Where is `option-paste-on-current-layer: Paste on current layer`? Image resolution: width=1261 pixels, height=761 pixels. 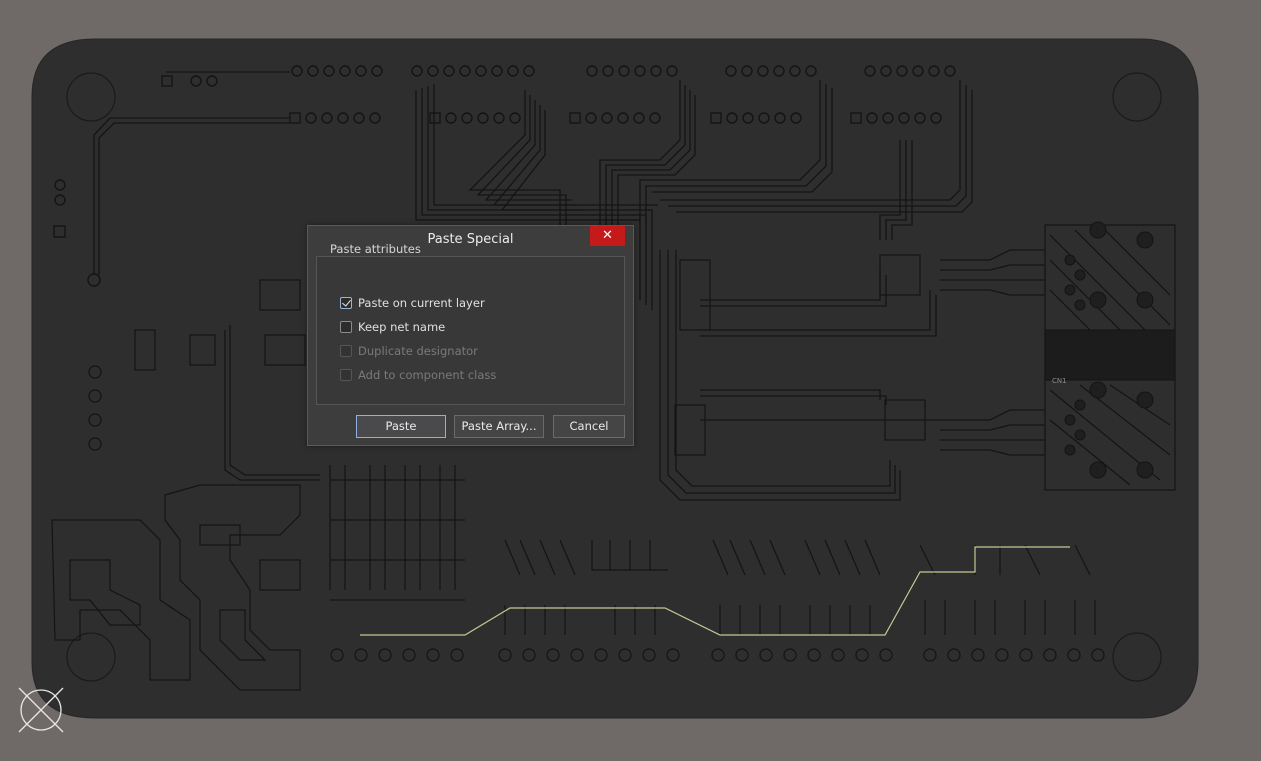
option-paste-on-current-layer: Paste on current layer is located at coordinates (412, 303).